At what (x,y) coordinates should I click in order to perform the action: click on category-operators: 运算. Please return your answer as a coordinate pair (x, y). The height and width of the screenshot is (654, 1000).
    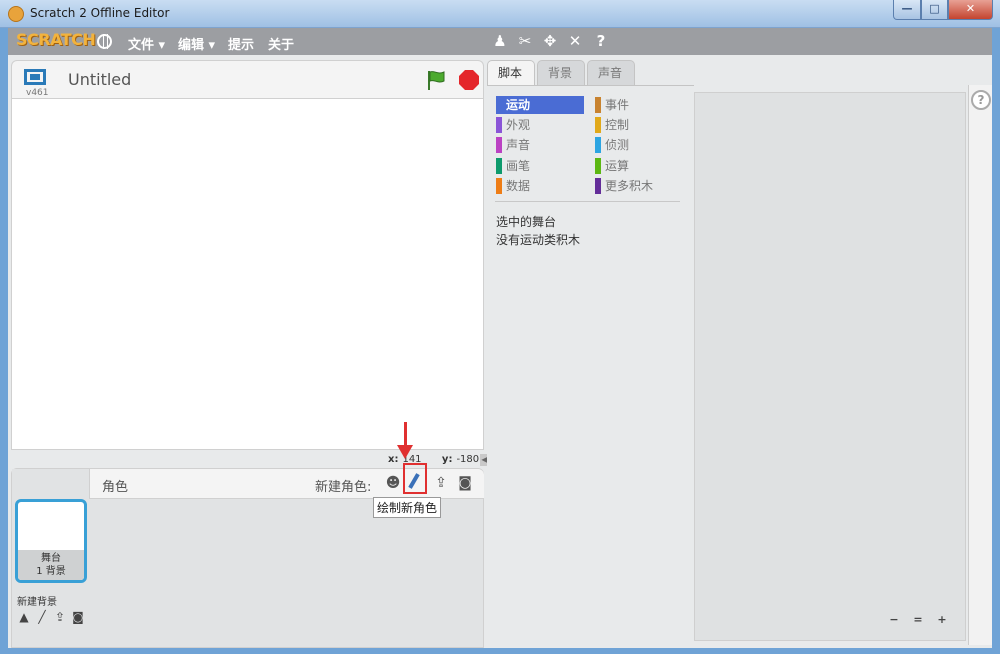
    Looking at the image, I should click on (639, 166).